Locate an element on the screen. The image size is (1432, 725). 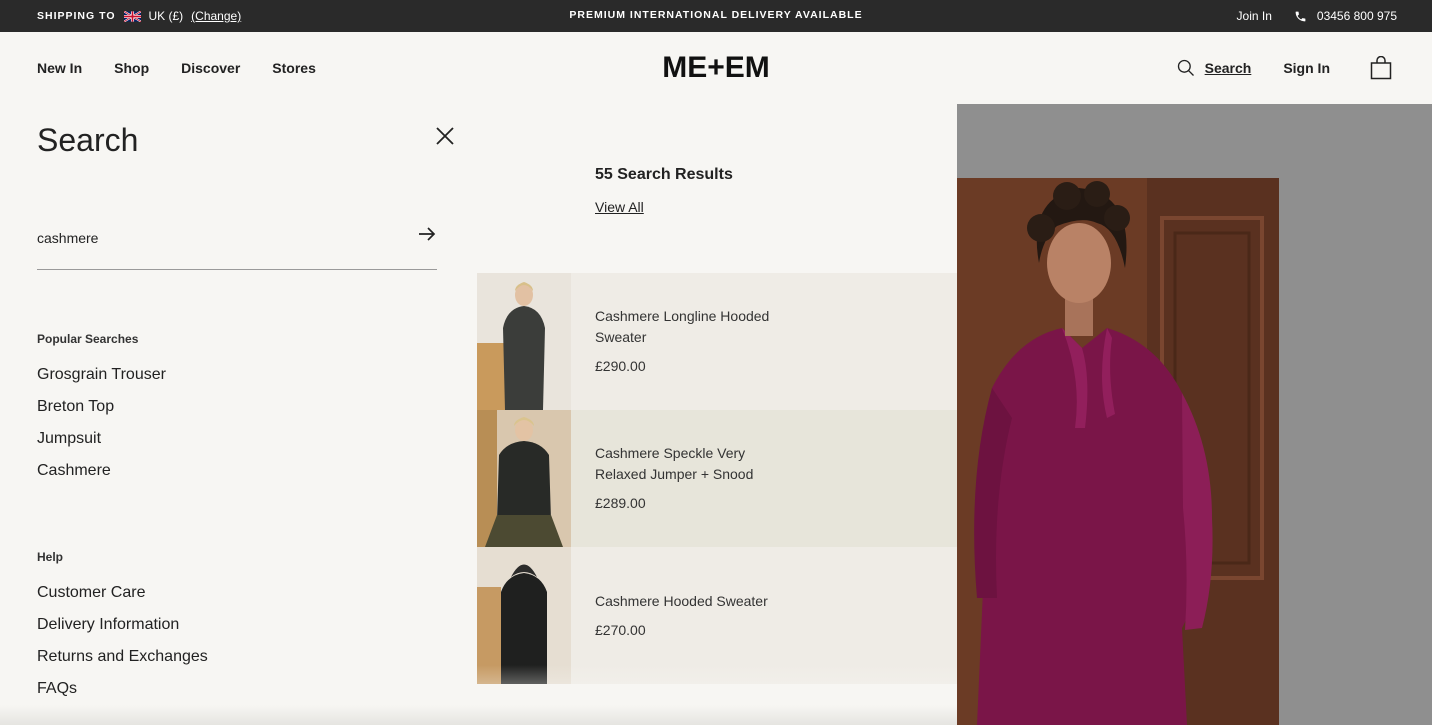
popular-search-item: Breton Top is located at coordinates (101, 407).